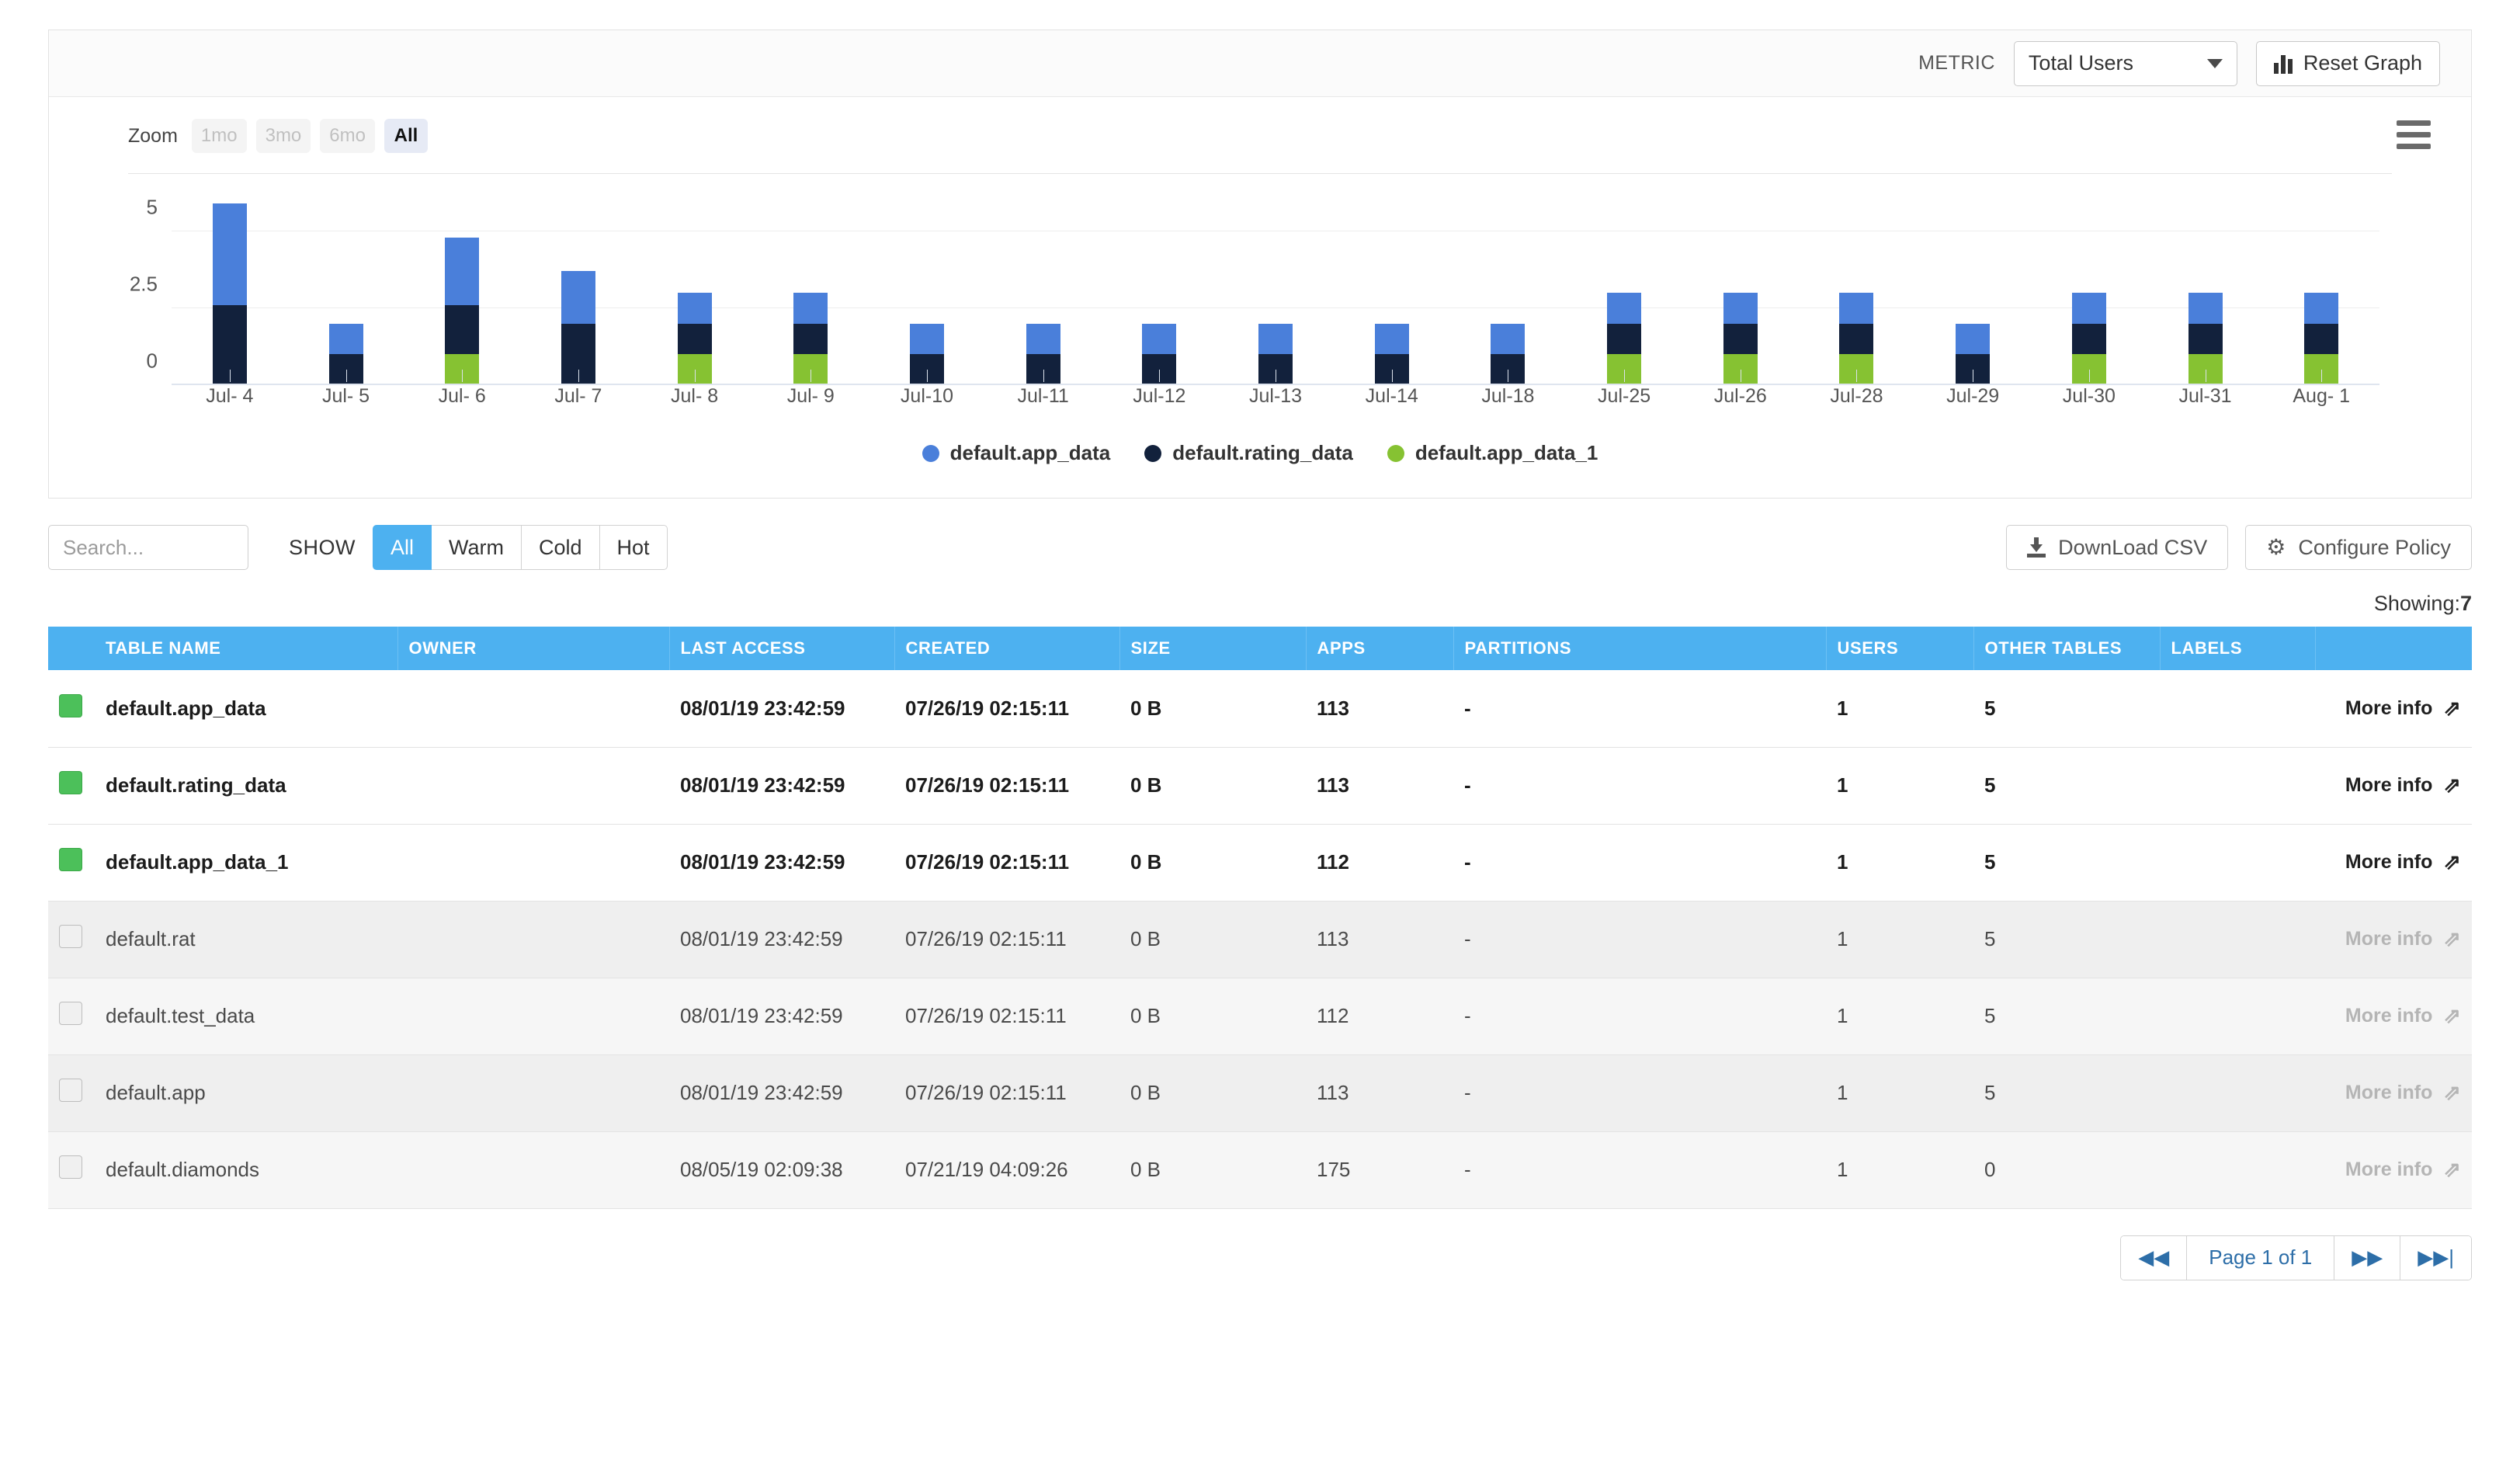 The width and height of the screenshot is (2520, 1480). I want to click on size-cell: 0 B, so click(1212, 709).